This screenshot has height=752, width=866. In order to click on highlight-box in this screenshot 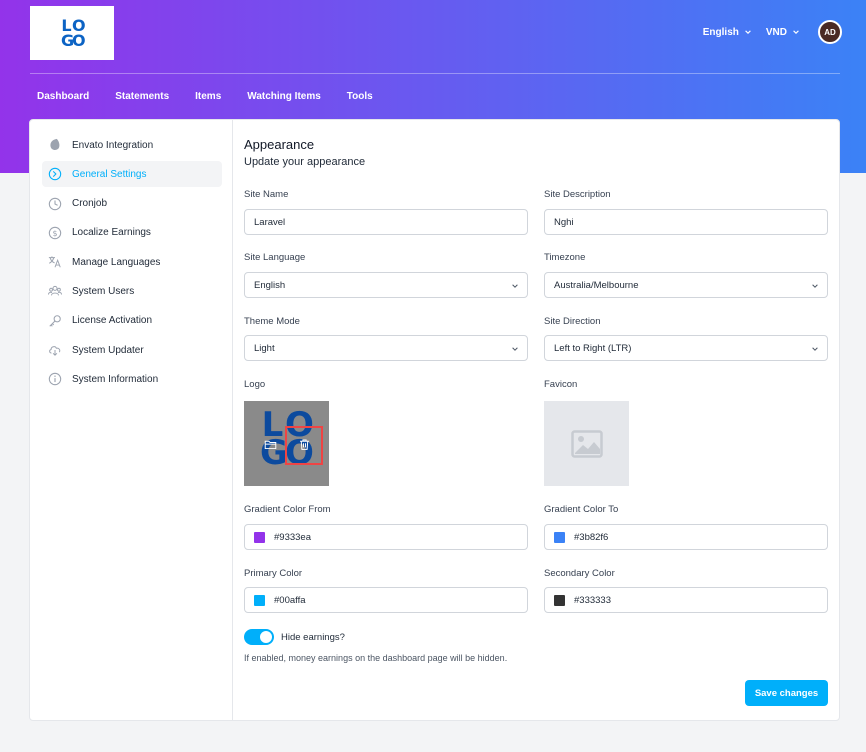, I will do `click(304, 445)`.